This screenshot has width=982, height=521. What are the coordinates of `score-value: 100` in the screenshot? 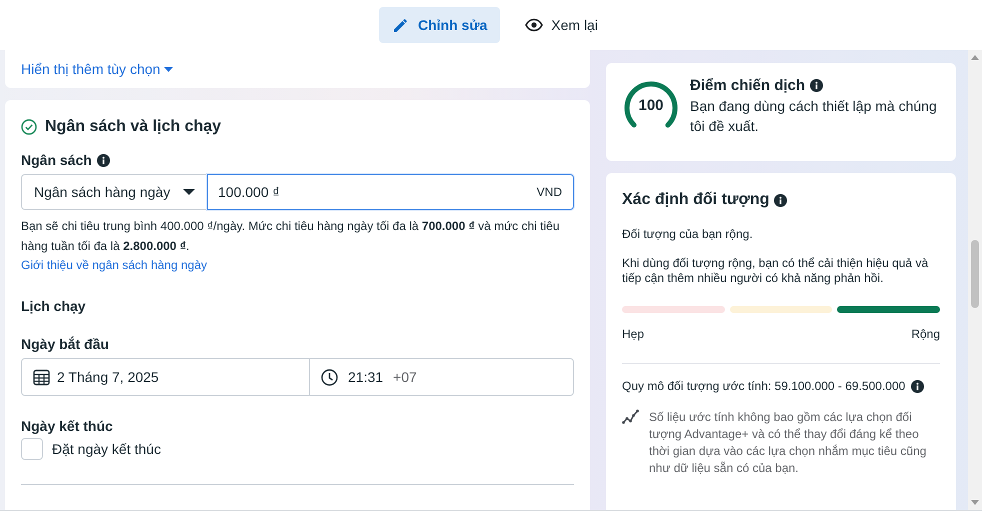 It's located at (651, 105).